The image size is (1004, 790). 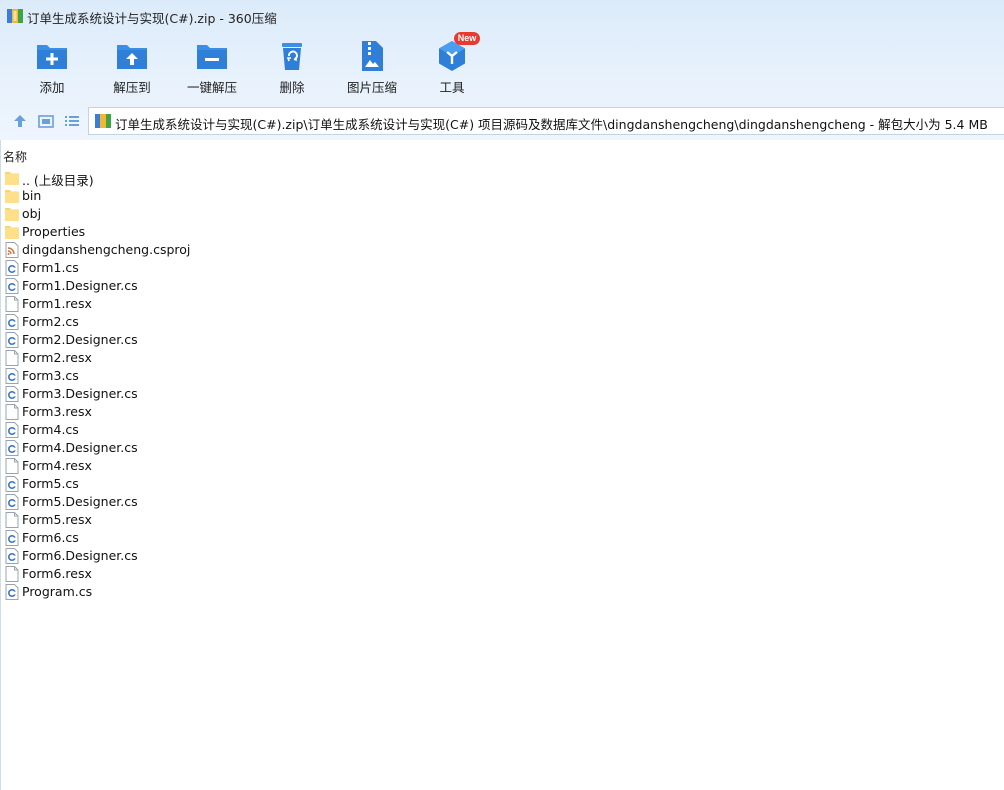 I want to click on file-name: Form5.Designer.cs, so click(x=80, y=501).